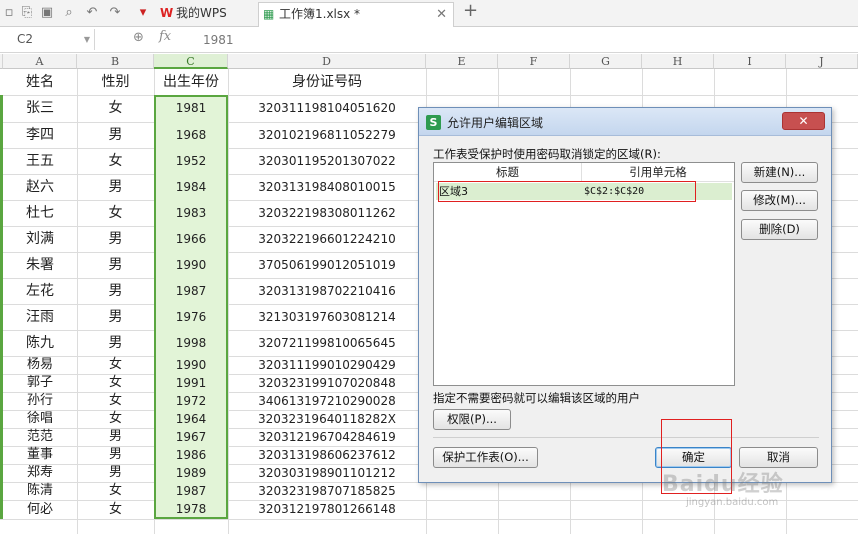  I want to click on year-cell: 1983, so click(191, 213).